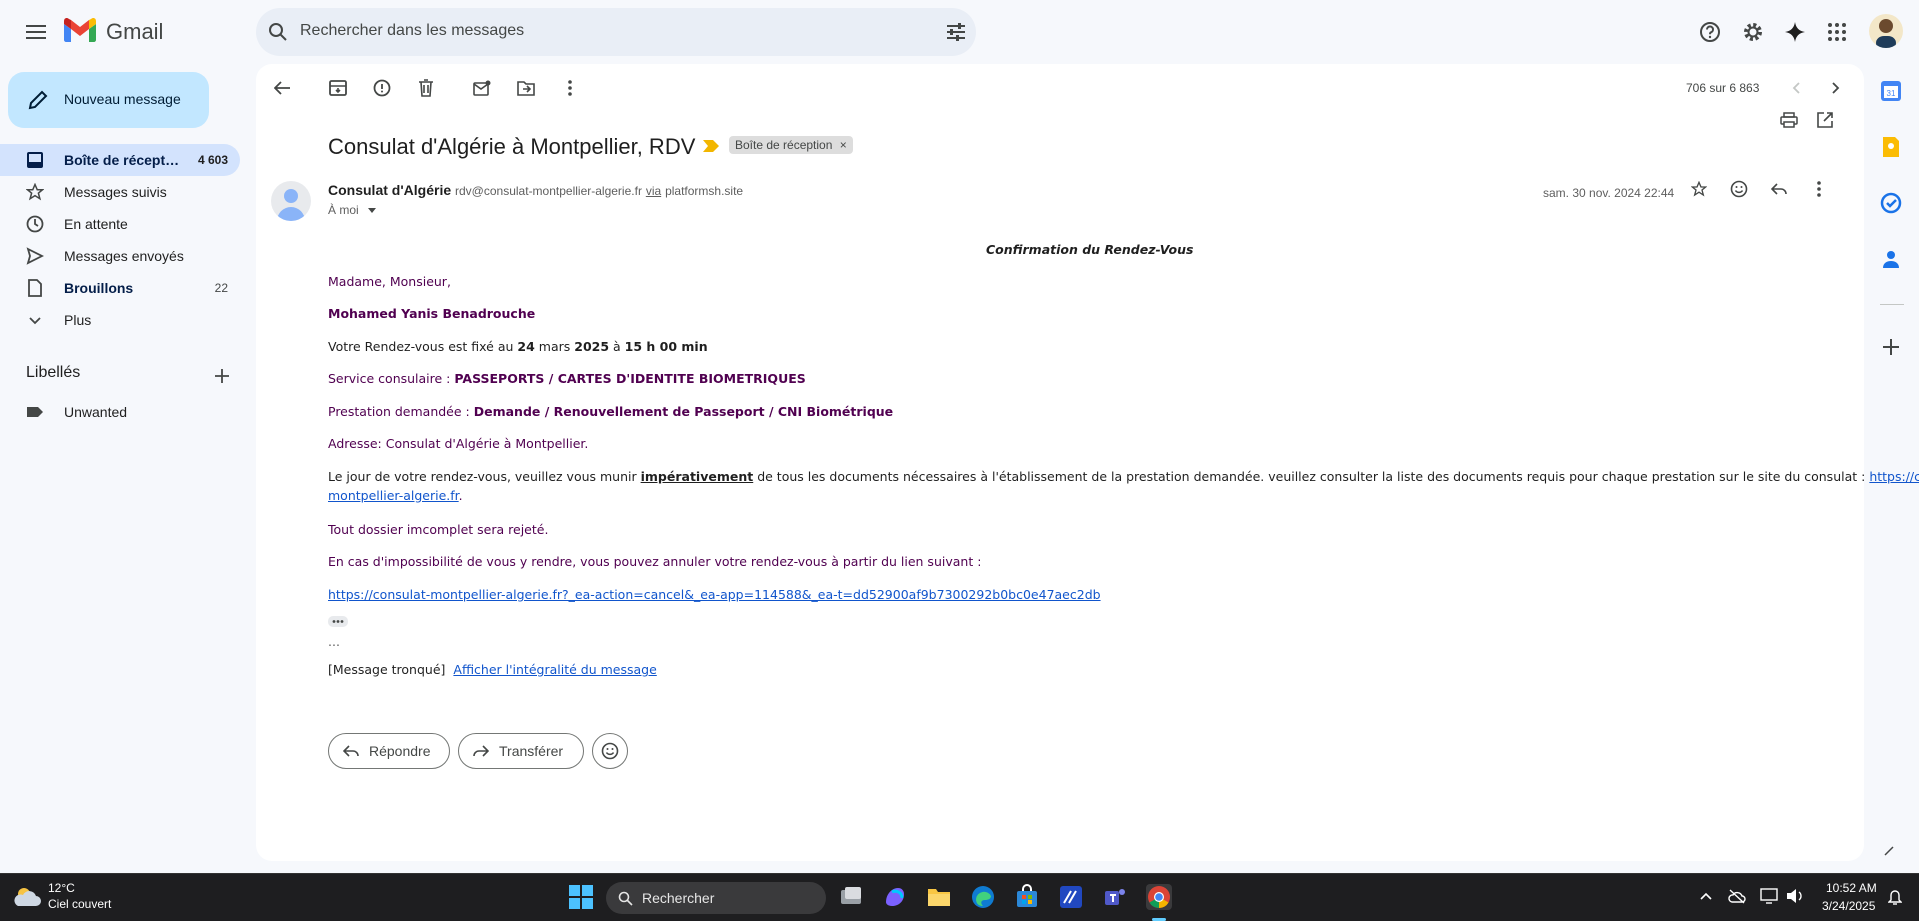 The image size is (1919, 921). What do you see at coordinates (338, 621) in the screenshot?
I see `show-trimmed-content-icon` at bounding box center [338, 621].